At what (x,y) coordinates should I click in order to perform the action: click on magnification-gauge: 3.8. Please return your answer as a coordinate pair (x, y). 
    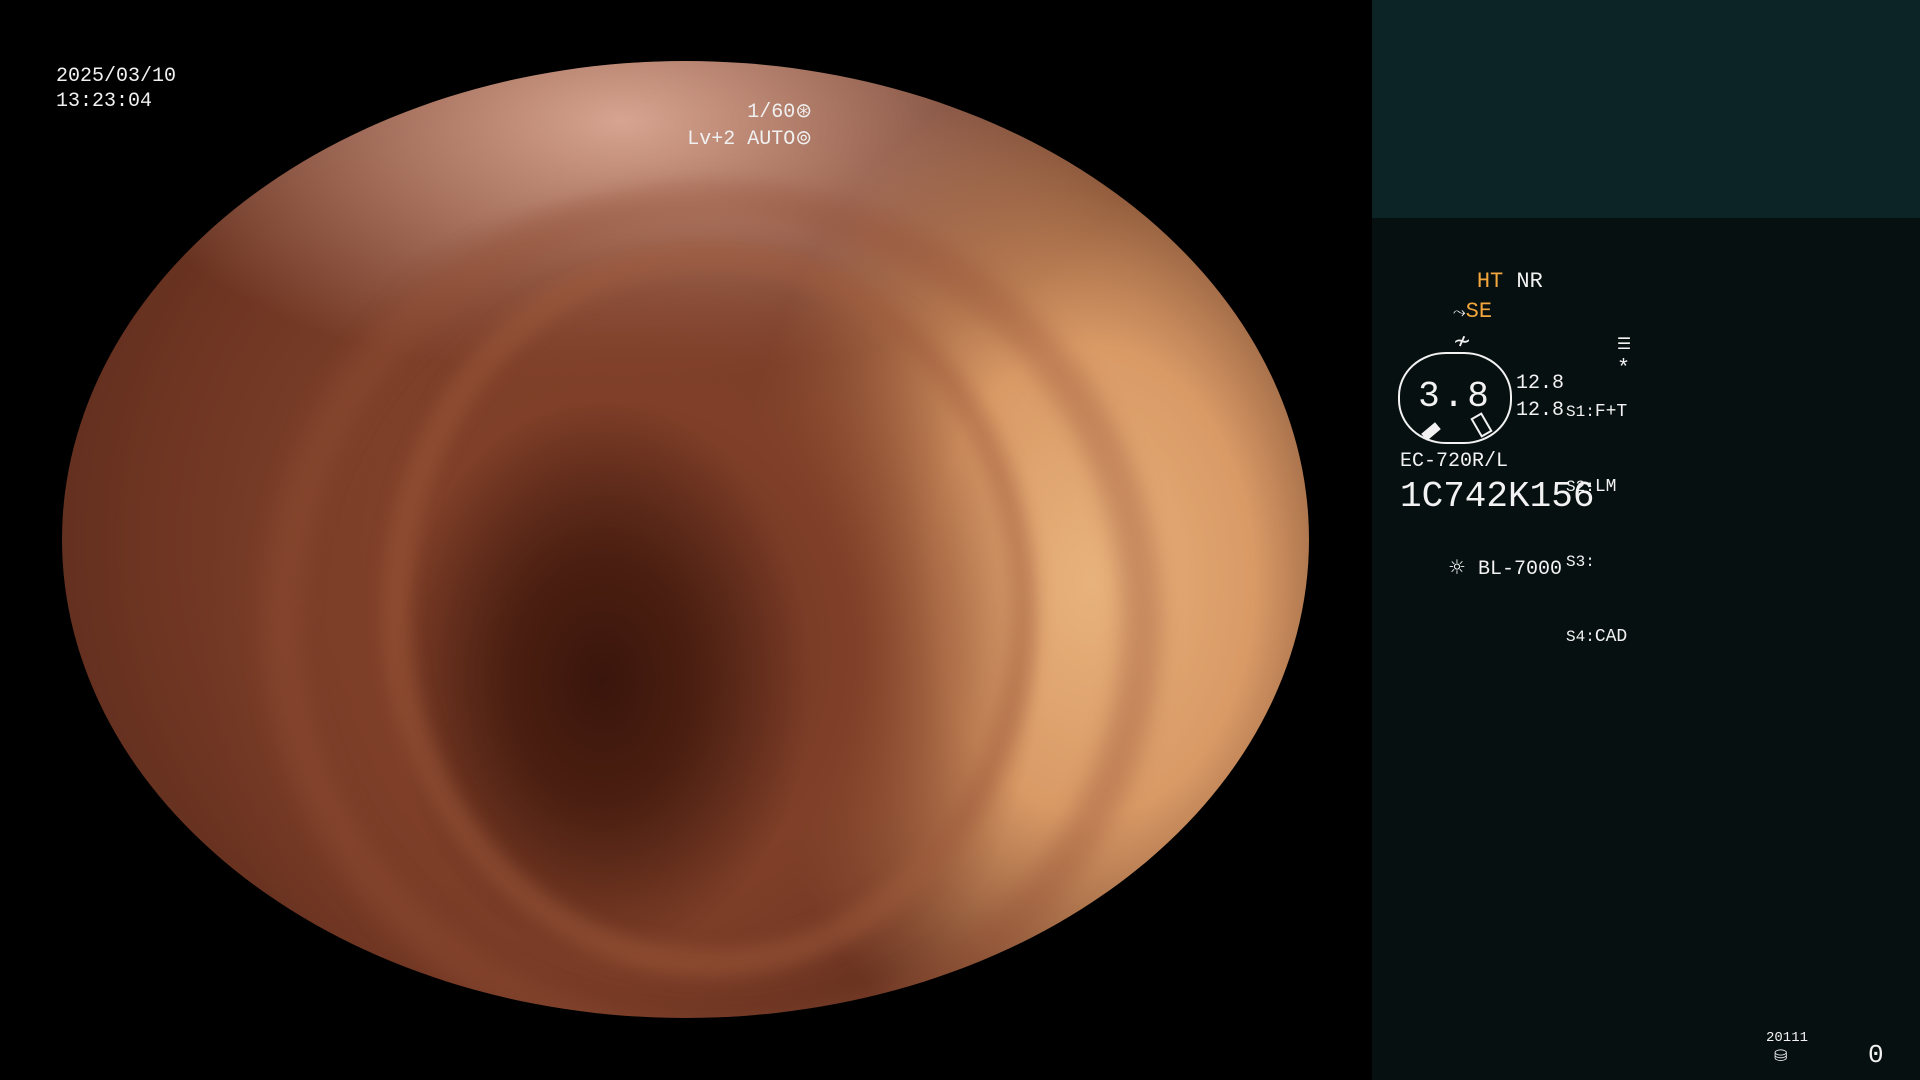
    Looking at the image, I should click on (1455, 398).